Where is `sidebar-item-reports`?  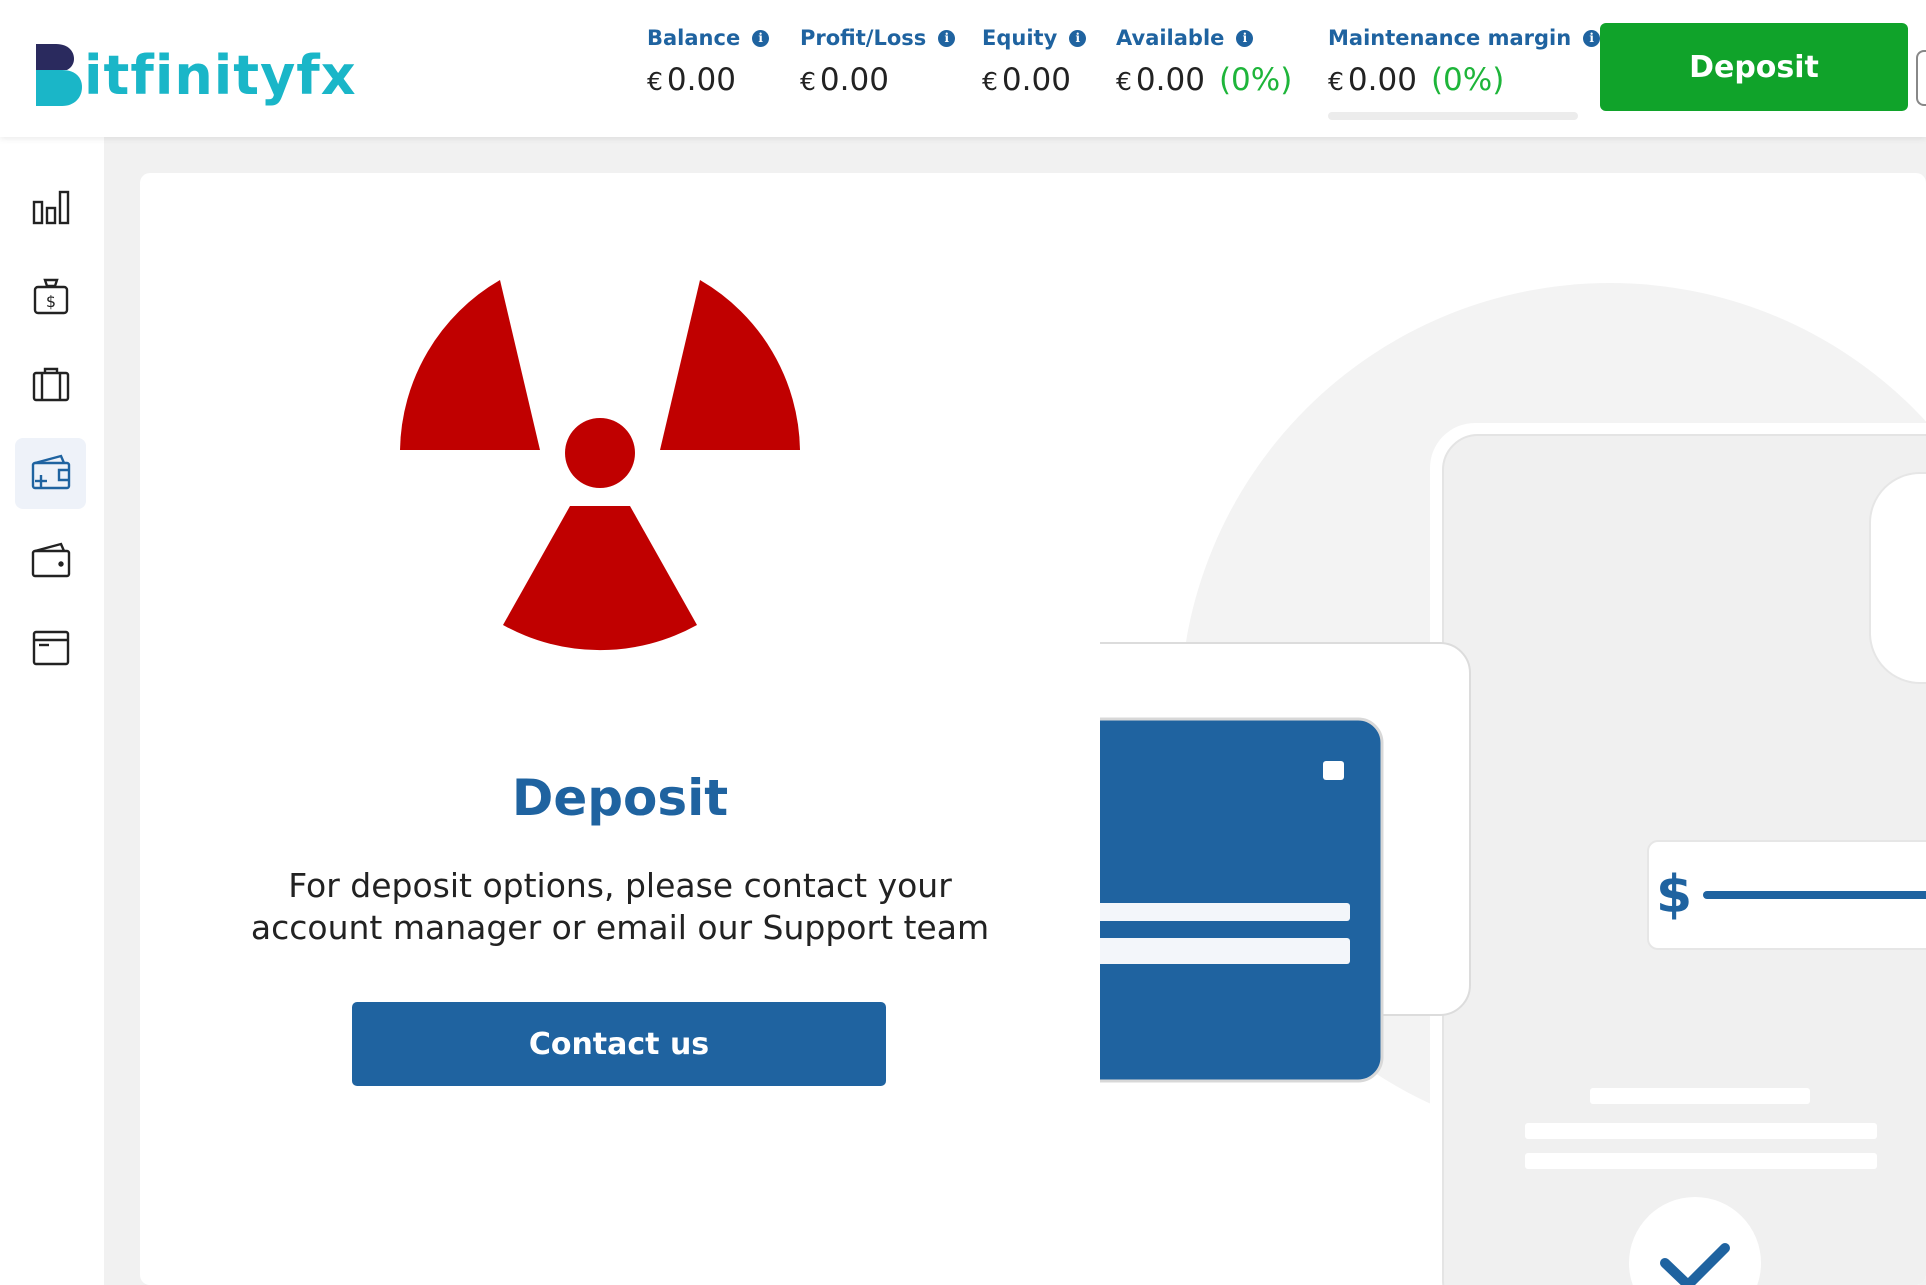
sidebar-item-reports is located at coordinates (50, 649).